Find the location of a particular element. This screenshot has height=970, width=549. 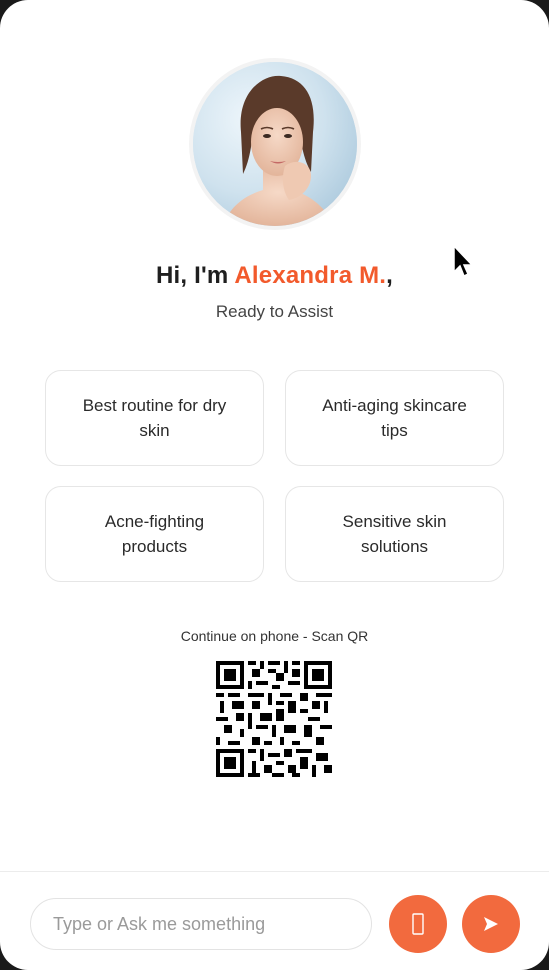

qr-caption: Continue on phone - Scan QR is located at coordinates (274, 636).